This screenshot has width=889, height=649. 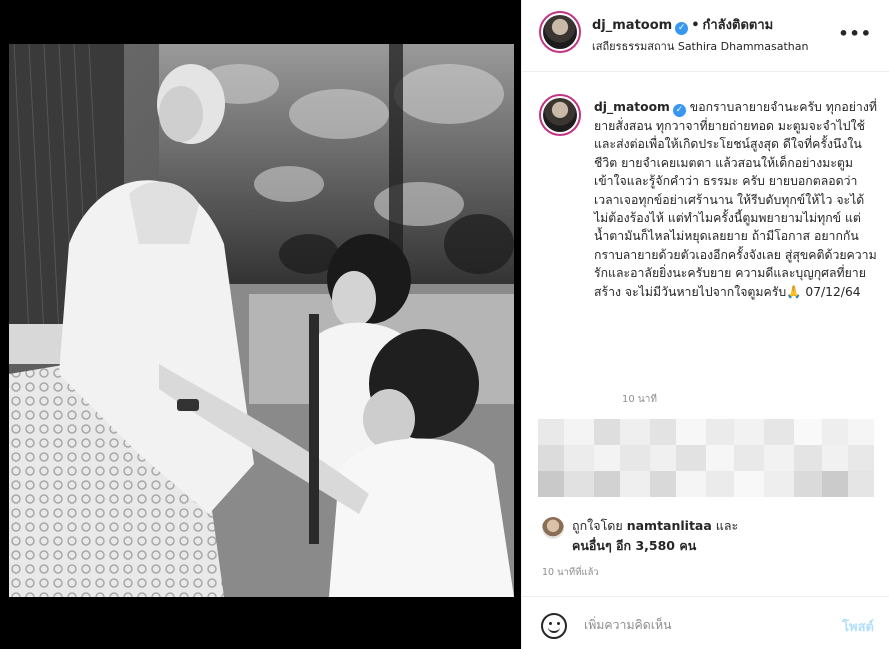 What do you see at coordinates (632, 107) in the screenshot?
I see `caption-username: dj_matoom` at bounding box center [632, 107].